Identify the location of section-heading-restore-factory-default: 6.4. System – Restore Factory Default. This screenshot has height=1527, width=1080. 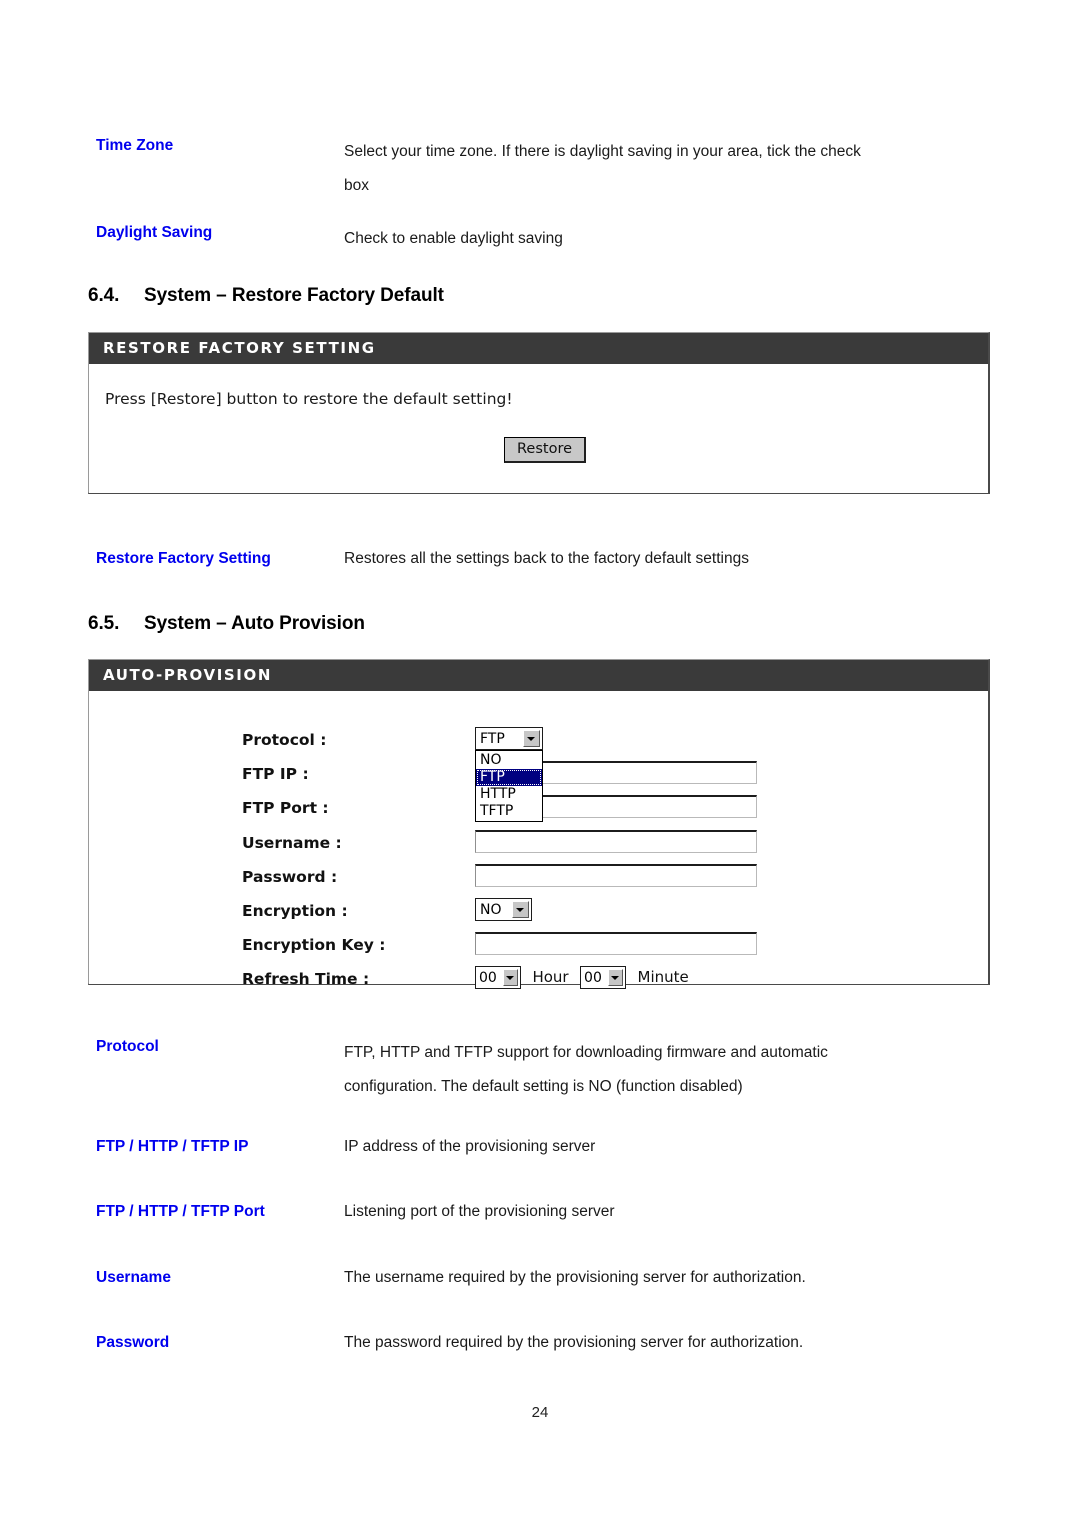
(266, 296).